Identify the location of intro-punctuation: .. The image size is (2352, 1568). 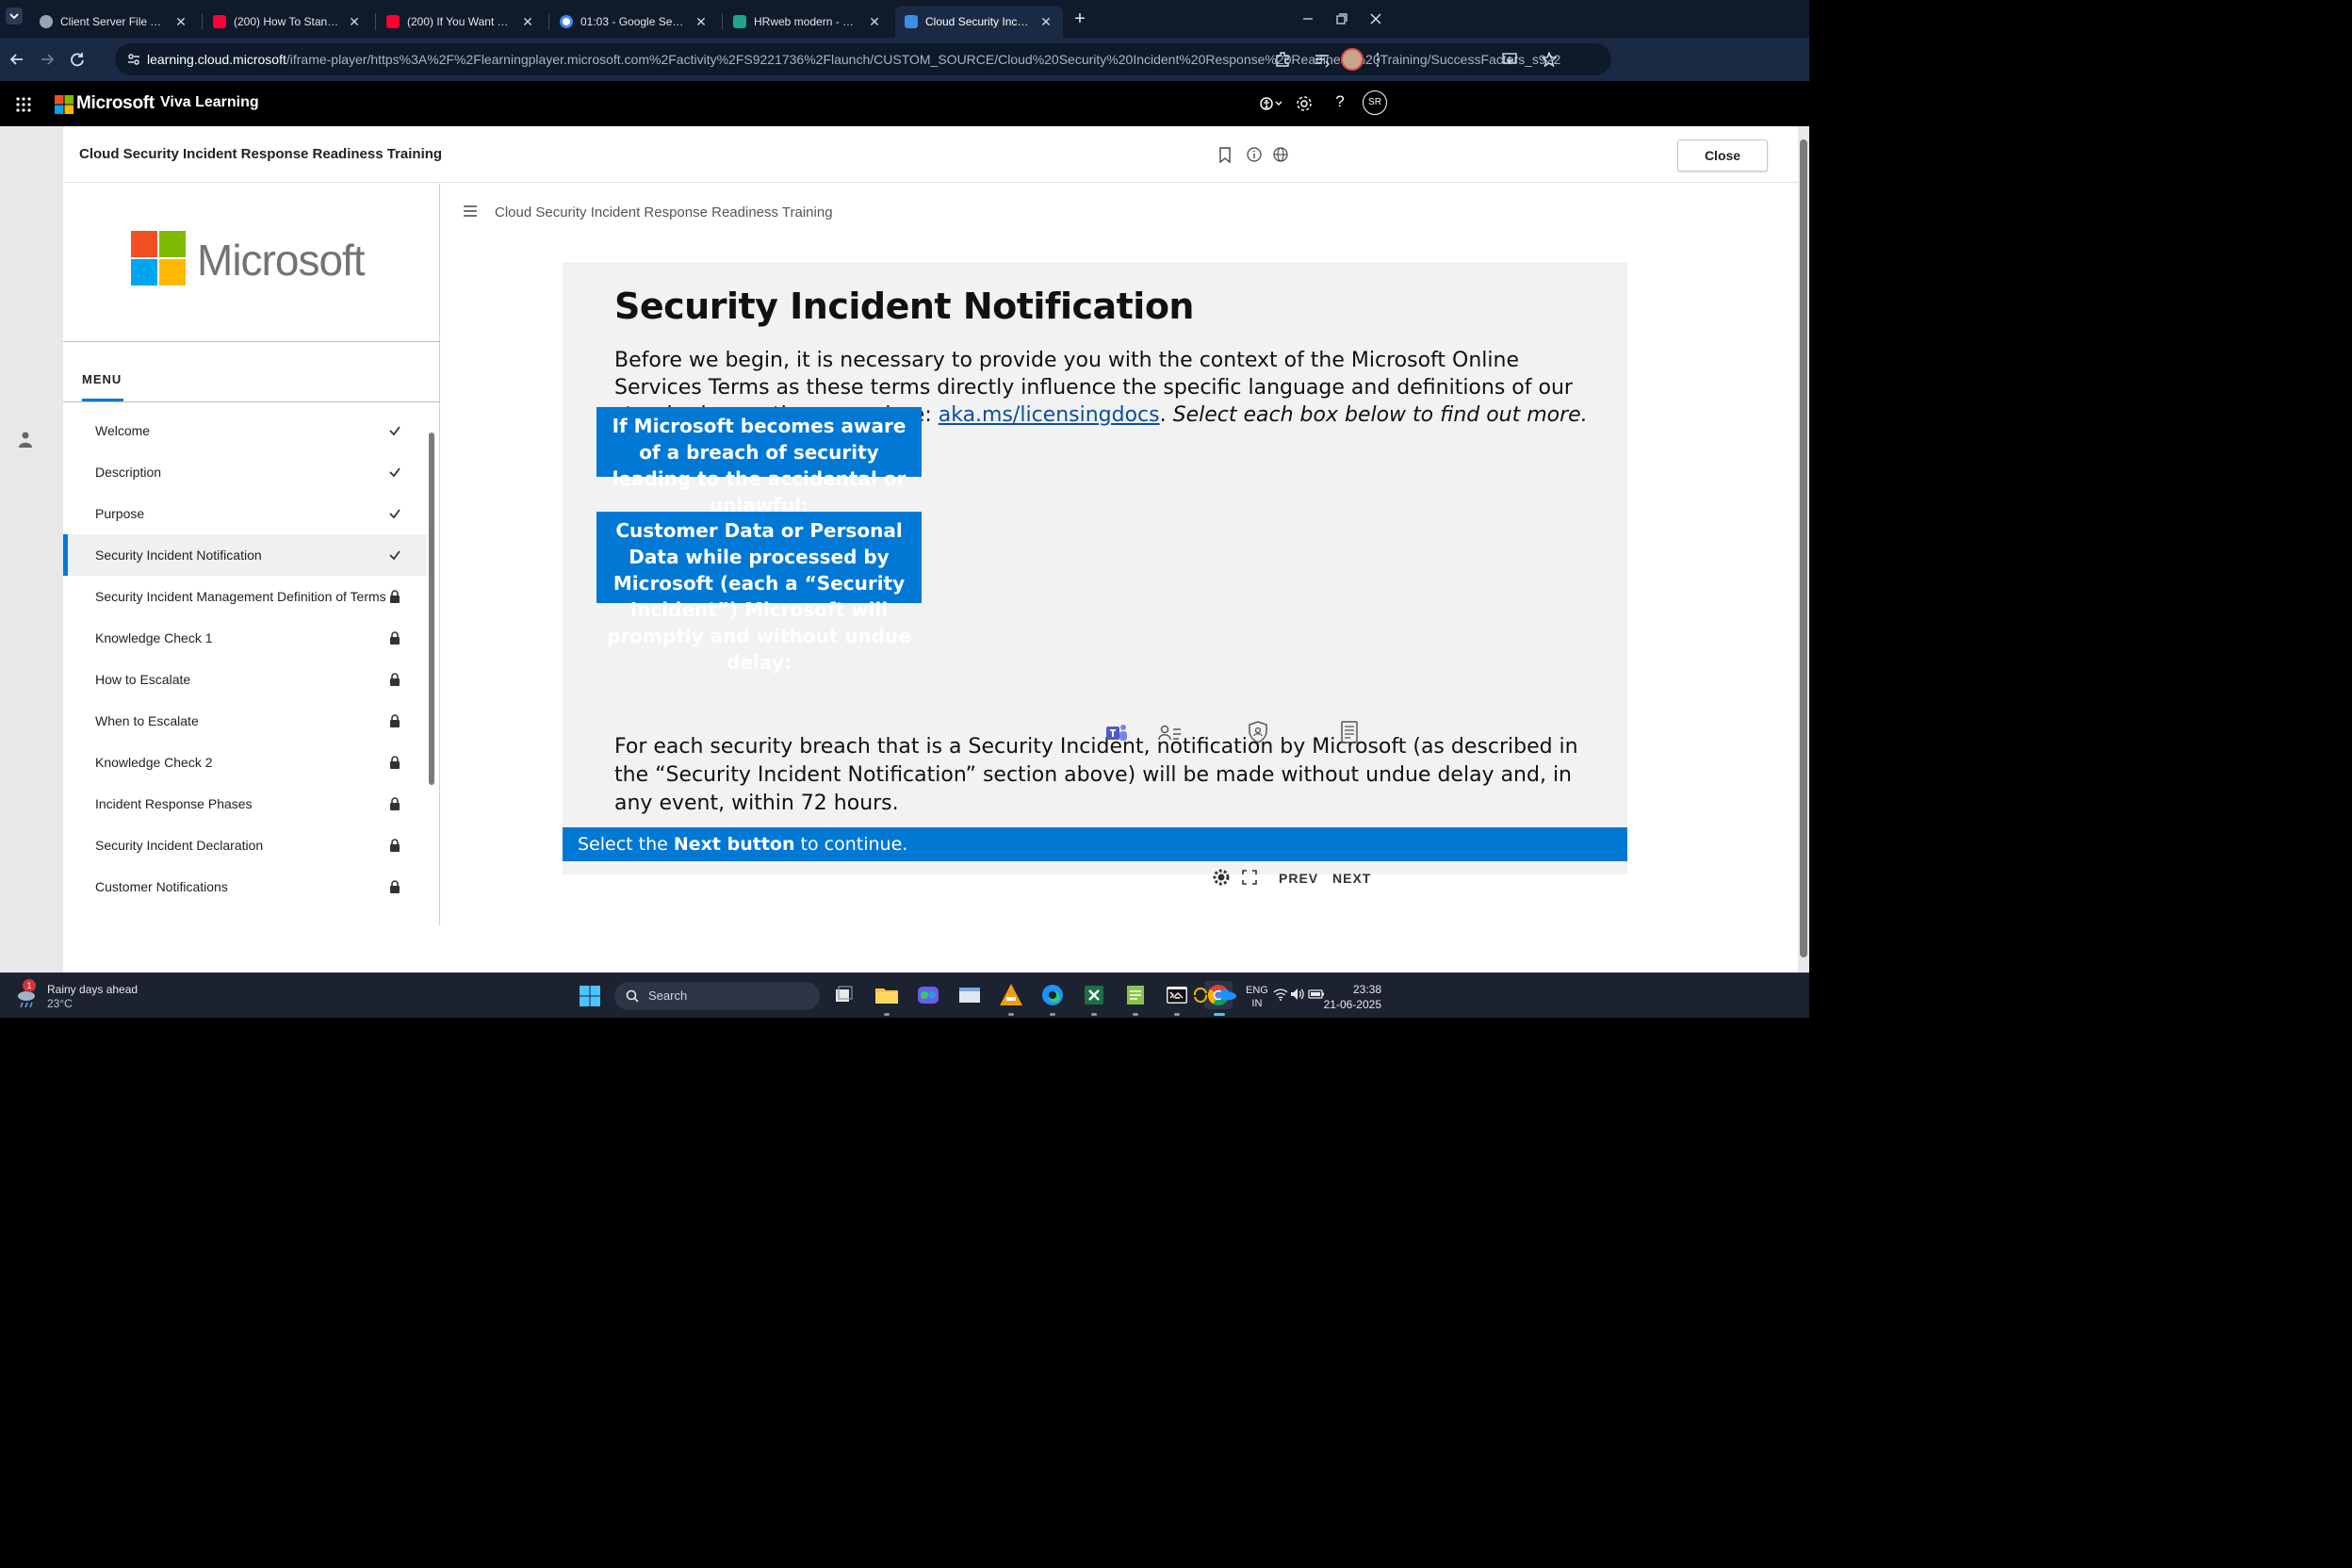
(1166, 415).